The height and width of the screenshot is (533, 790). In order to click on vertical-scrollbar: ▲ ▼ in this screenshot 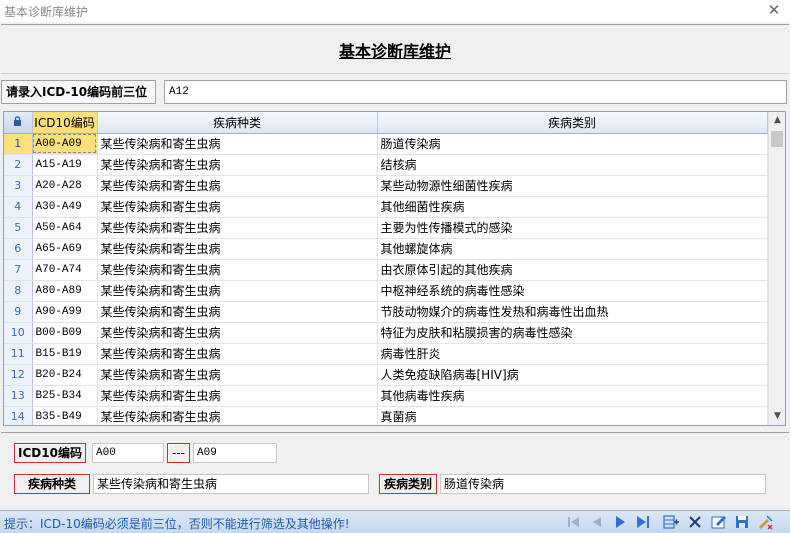, I will do `click(776, 268)`.